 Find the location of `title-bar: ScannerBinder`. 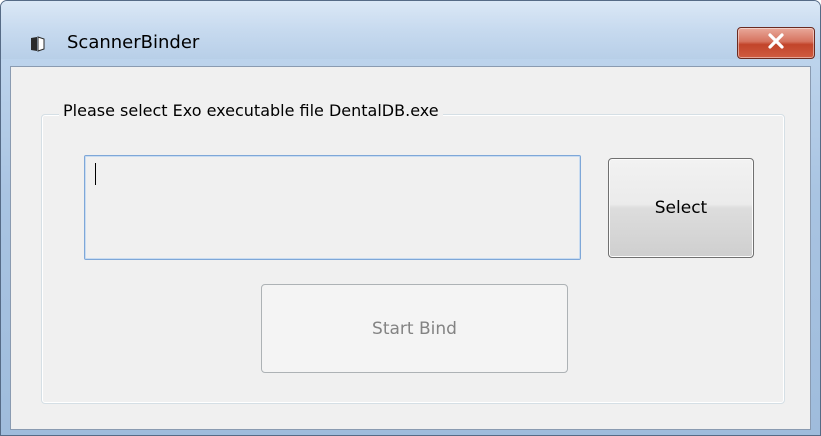

title-bar: ScannerBinder is located at coordinates (410, 30).